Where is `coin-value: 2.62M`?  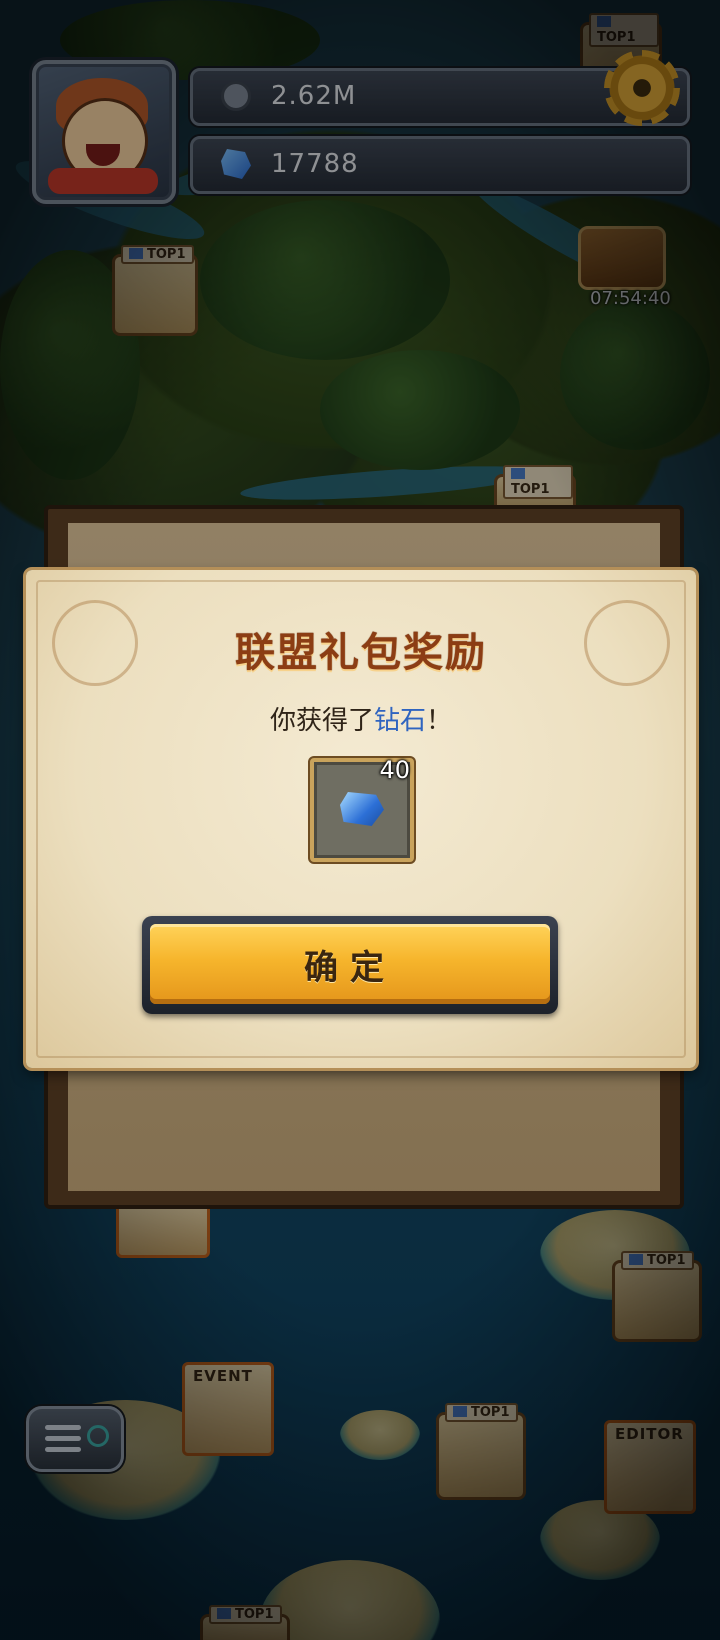
coin-value: 2.62M is located at coordinates (314, 96).